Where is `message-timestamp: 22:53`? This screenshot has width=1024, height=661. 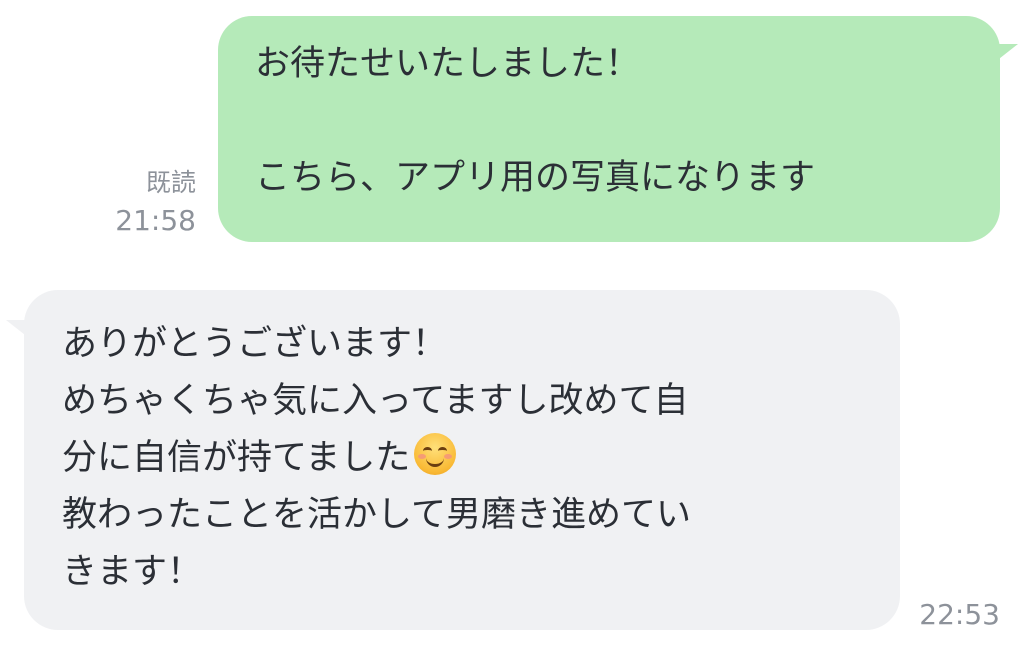 message-timestamp: 22:53 is located at coordinates (959, 614).